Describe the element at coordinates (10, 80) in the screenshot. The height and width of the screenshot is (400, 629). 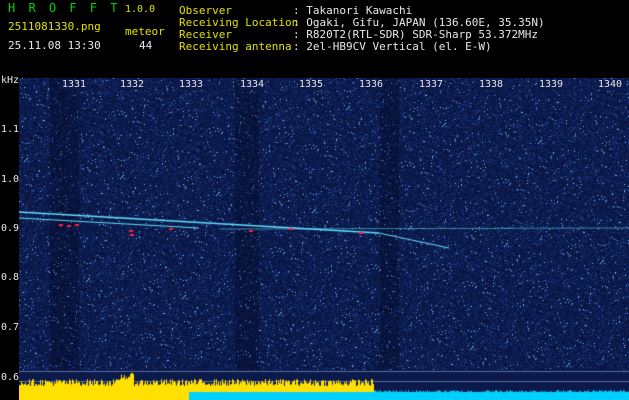
I see `y-axis-unit: kHz` at that location.